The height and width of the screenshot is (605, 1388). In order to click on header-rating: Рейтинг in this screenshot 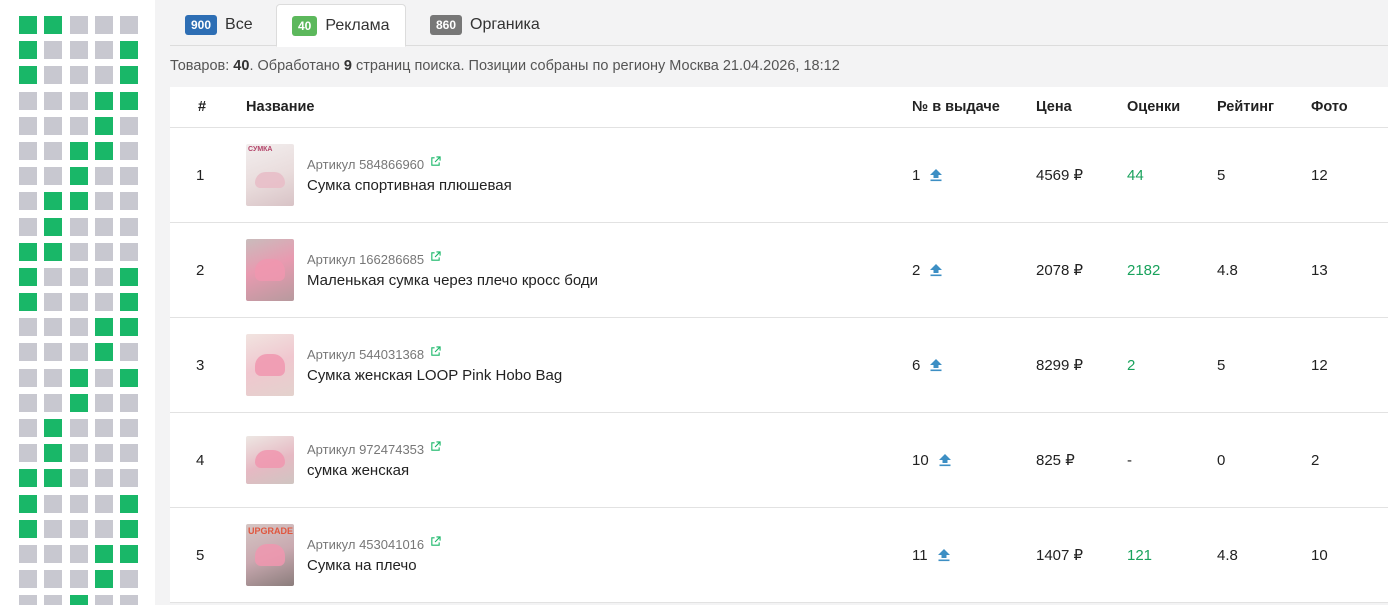, I will do `click(1264, 107)`.